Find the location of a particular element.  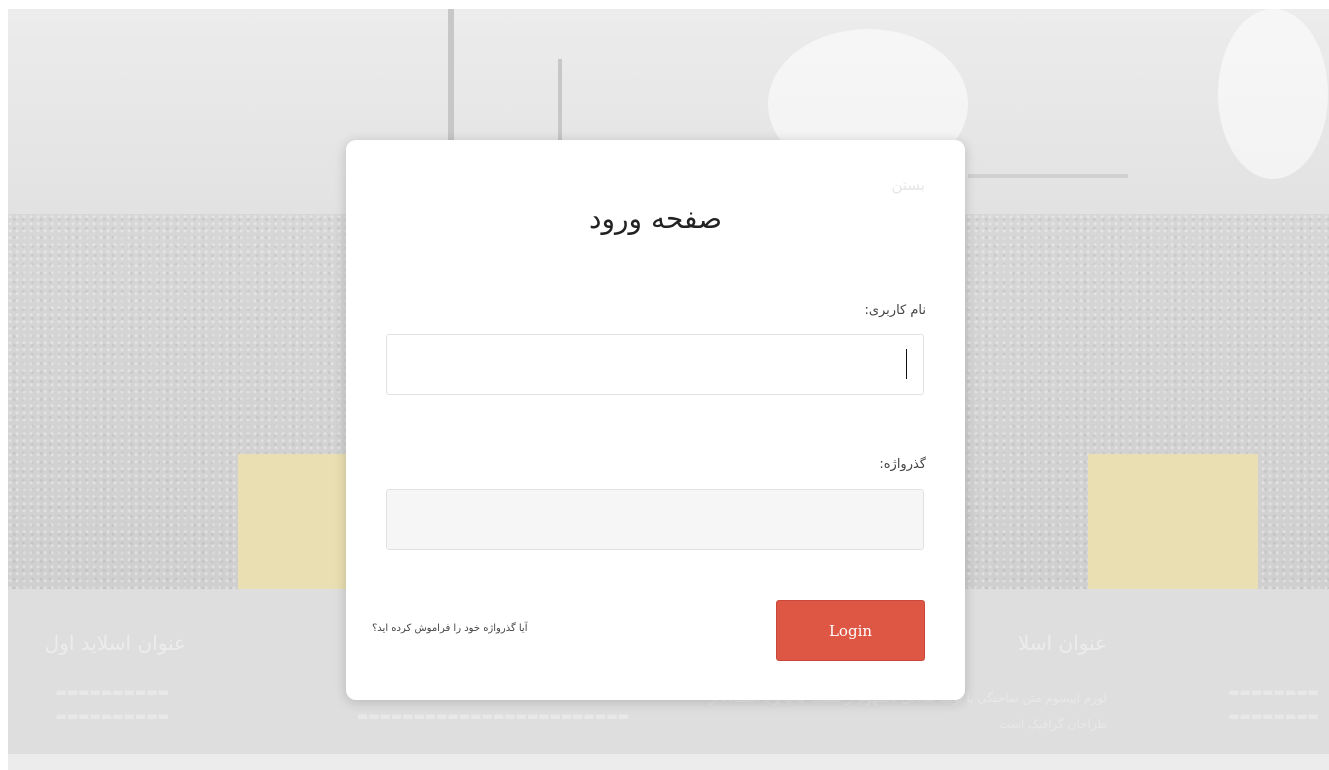

forgot-password-link: آیا گذرواژه خود را فراموش کرده اید؟ is located at coordinates (450, 628).